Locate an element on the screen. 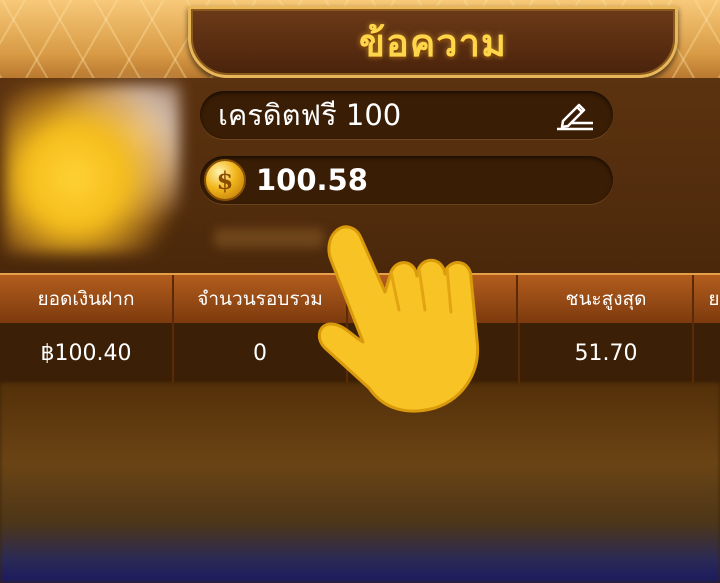  dialog-header: ข้อความ is located at coordinates (360, 40).